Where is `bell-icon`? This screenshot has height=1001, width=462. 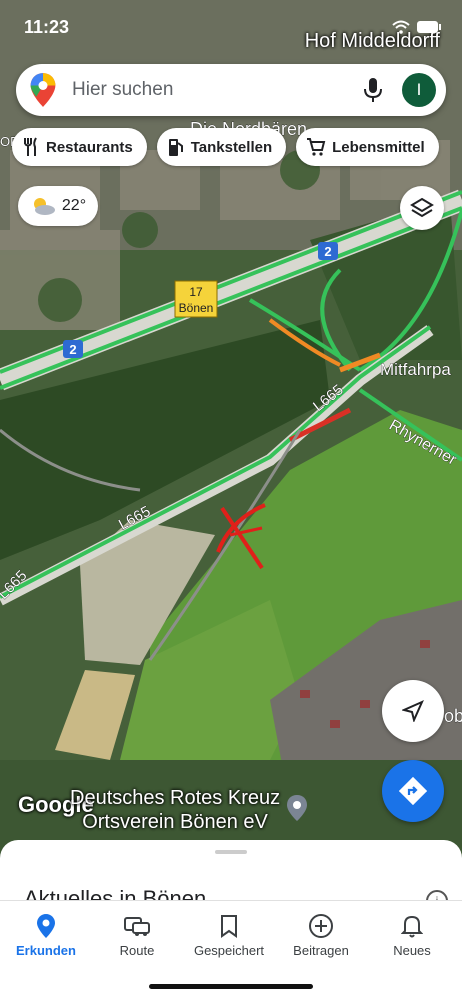
bell-icon is located at coordinates (412, 926).